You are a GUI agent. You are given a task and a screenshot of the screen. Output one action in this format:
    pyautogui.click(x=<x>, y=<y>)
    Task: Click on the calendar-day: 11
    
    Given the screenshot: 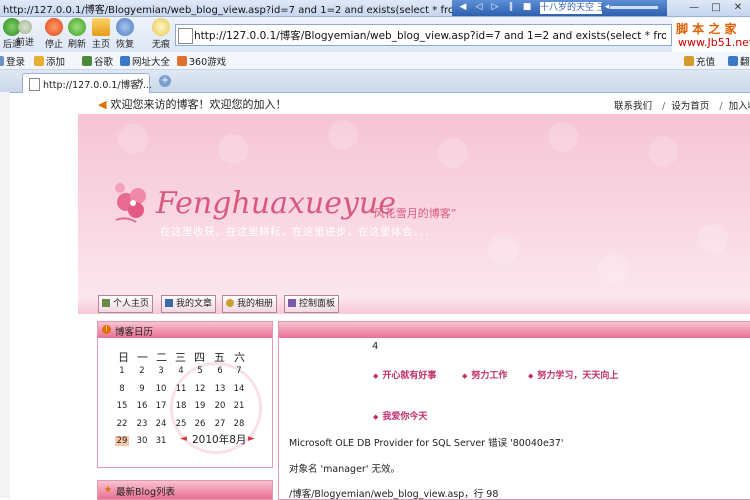 What is the action you would take?
    pyautogui.click(x=181, y=389)
    